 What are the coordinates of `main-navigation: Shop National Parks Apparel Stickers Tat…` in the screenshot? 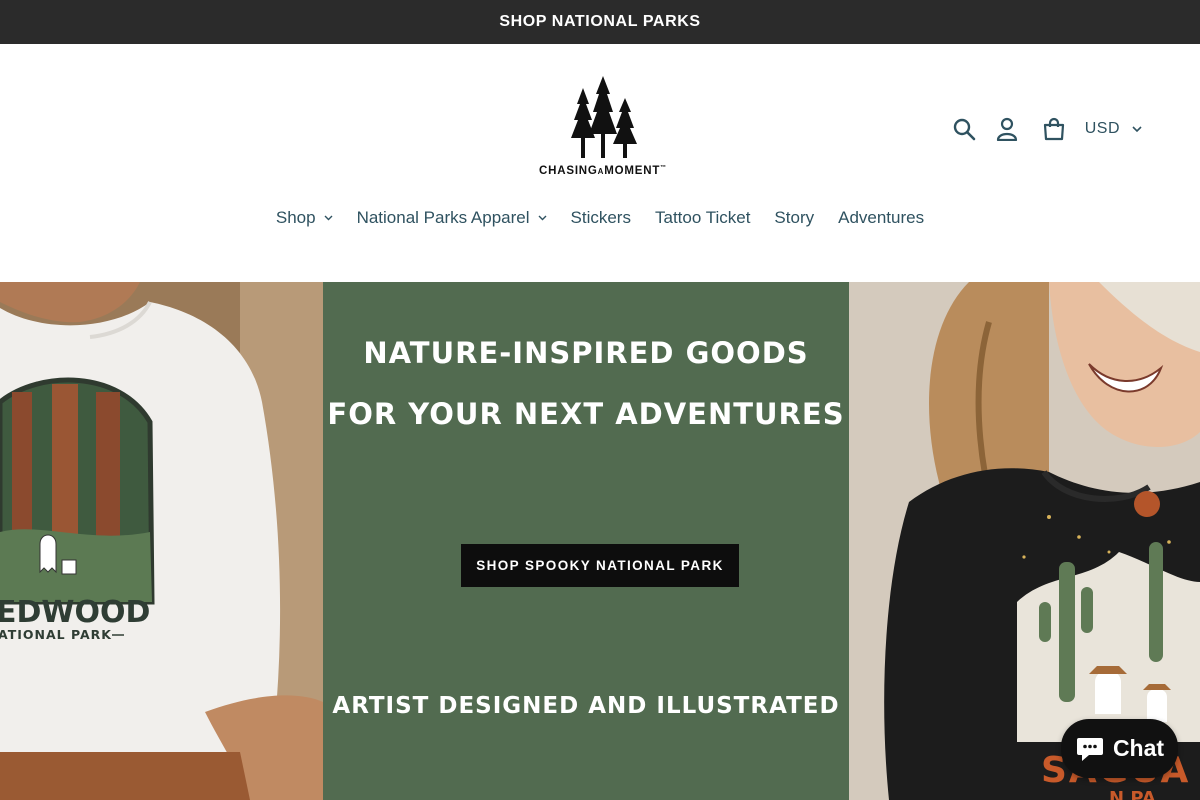 It's located at (600, 218).